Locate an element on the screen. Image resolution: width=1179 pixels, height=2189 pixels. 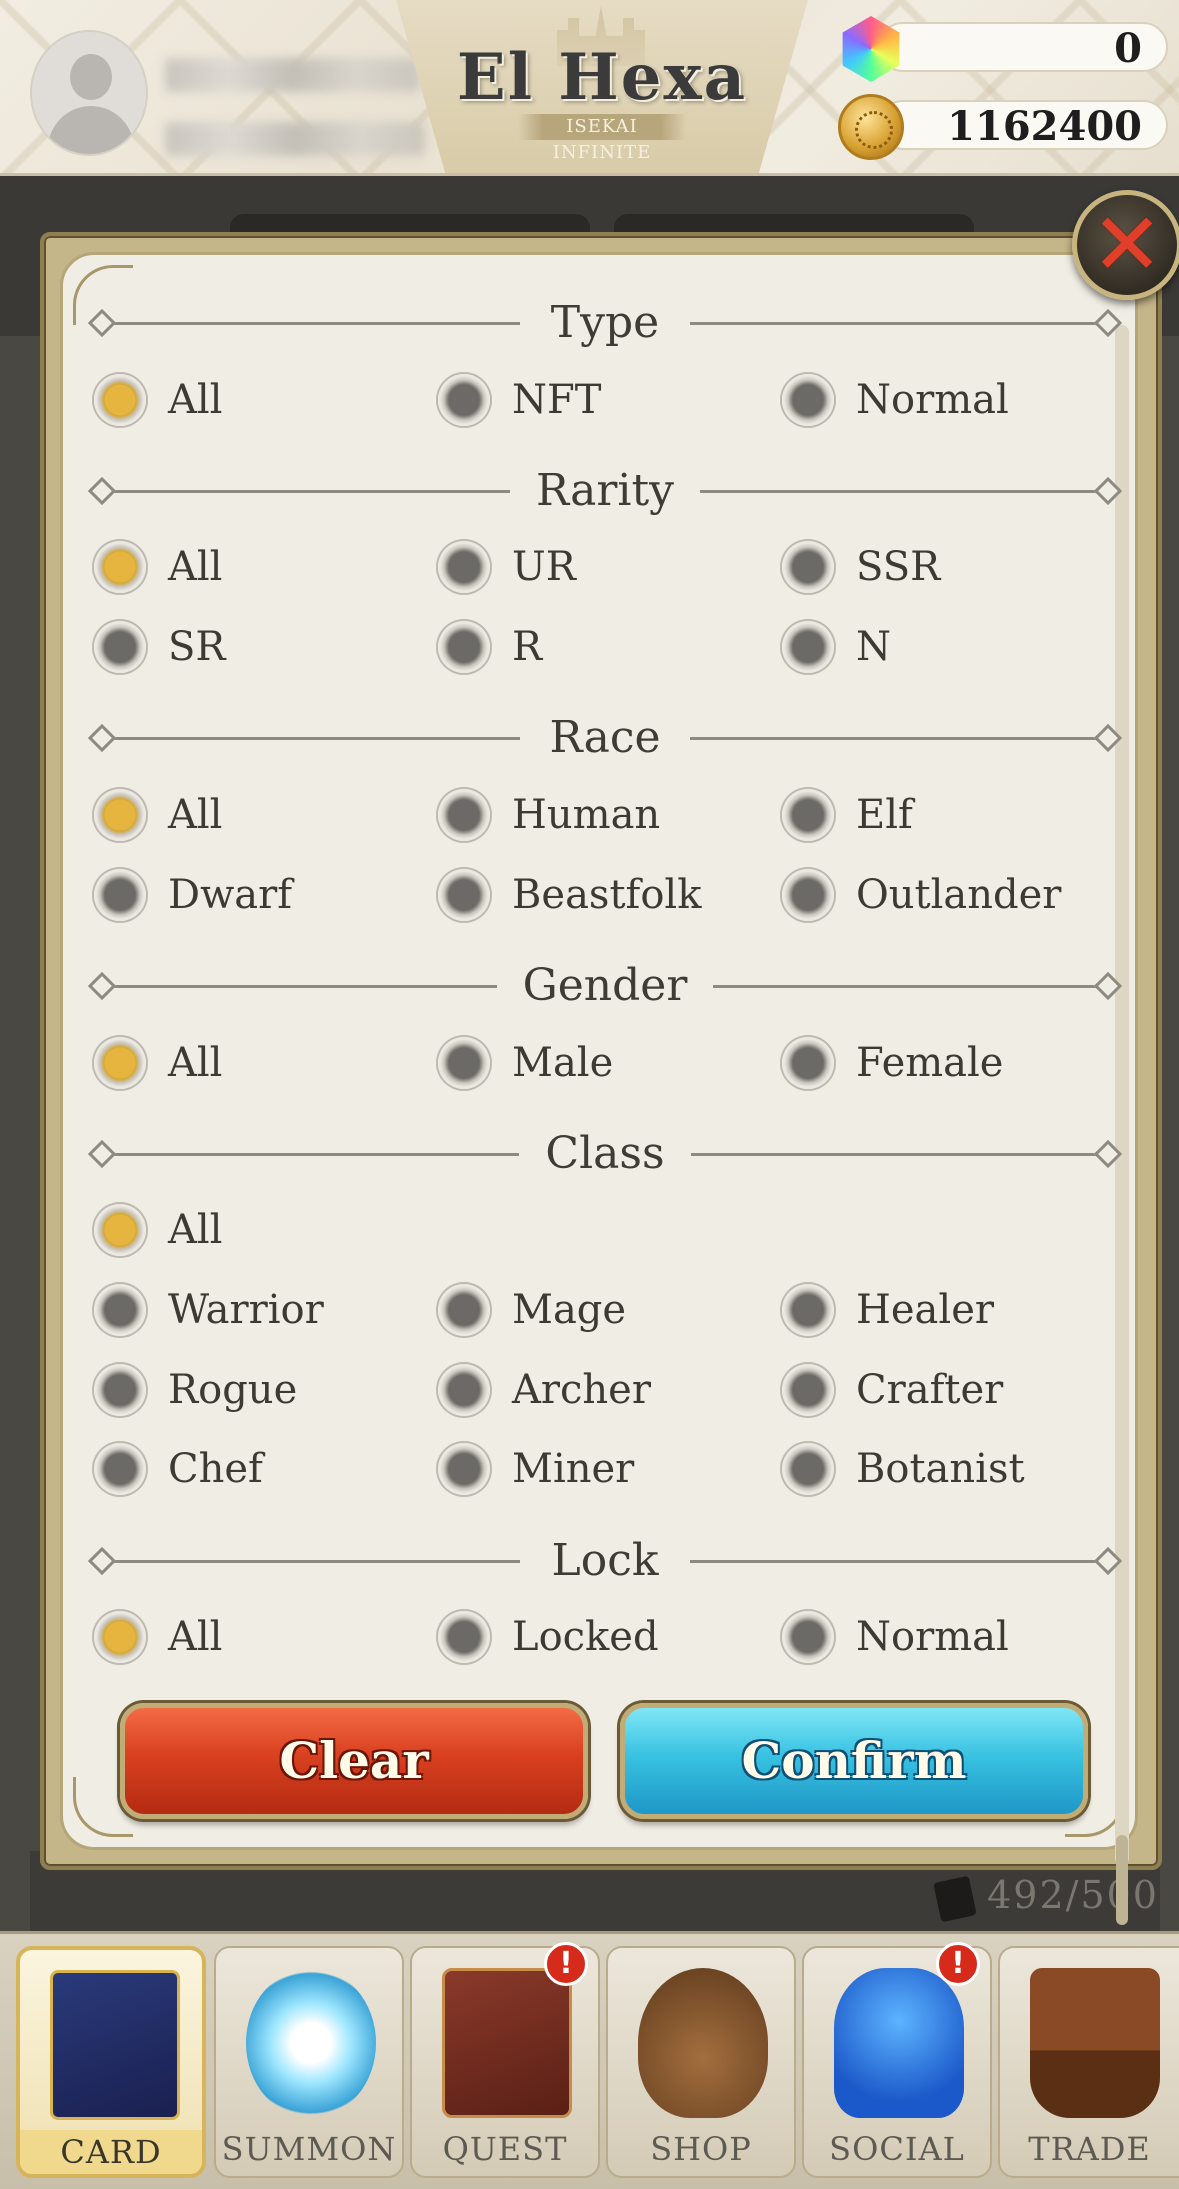
class-option-chef: Chef is located at coordinates (178, 1469).